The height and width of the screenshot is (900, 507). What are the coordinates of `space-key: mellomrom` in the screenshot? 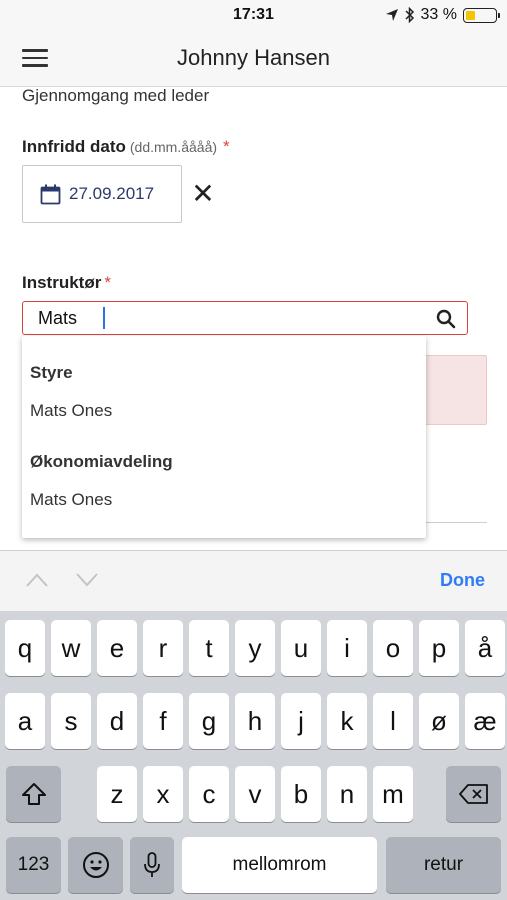 It's located at (279, 865).